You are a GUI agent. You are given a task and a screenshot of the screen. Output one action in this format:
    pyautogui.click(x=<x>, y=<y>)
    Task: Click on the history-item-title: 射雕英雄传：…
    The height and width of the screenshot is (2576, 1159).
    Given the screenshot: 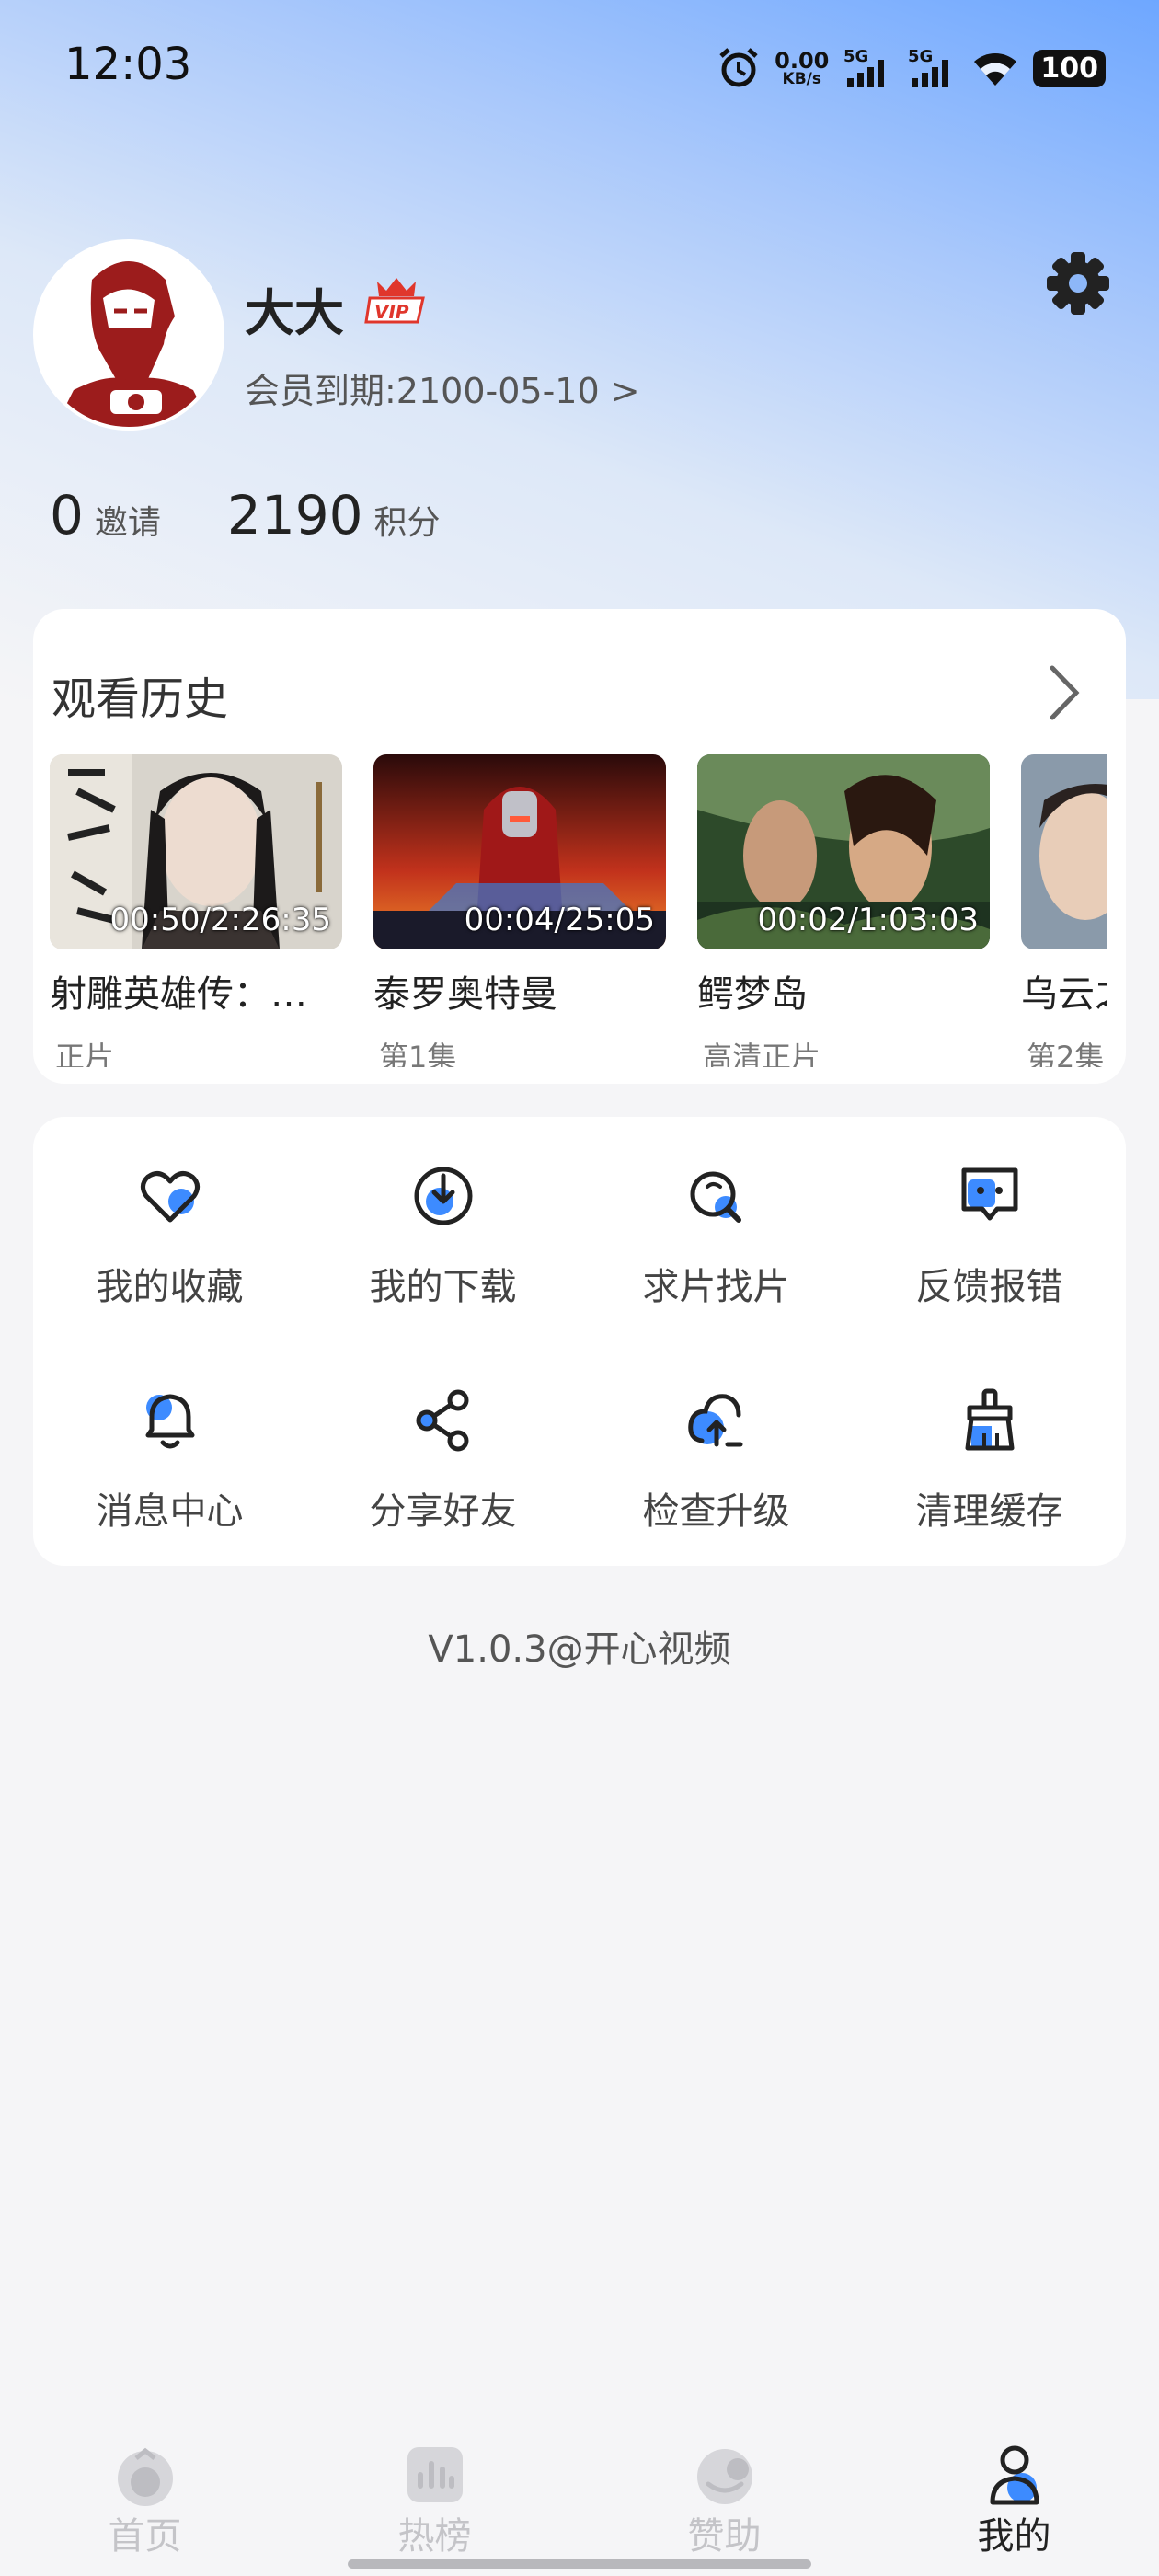 What is the action you would take?
    pyautogui.click(x=178, y=995)
    